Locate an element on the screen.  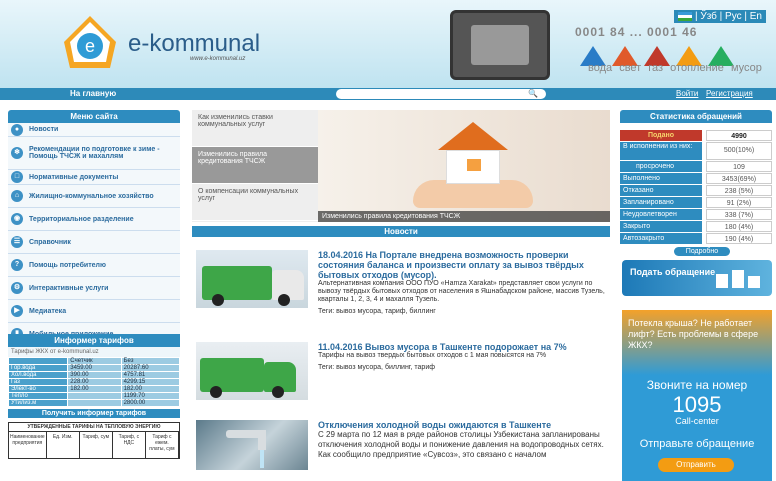
language-switcher: | Ўзб | Рус | En is located at coordinates (719, 16).